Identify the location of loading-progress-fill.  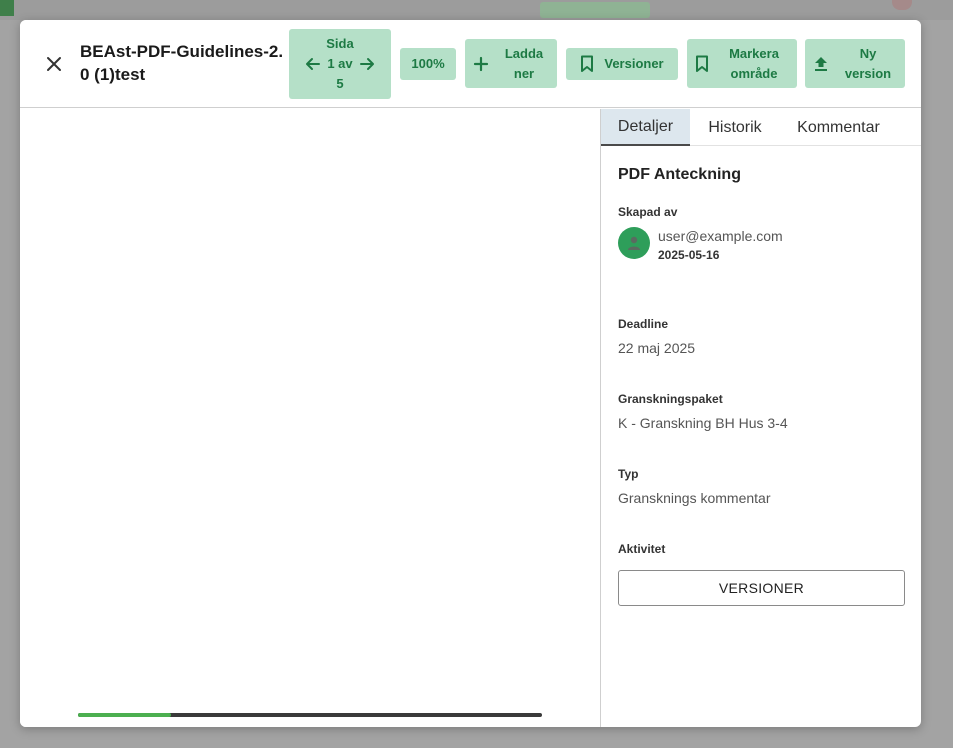
(124, 715).